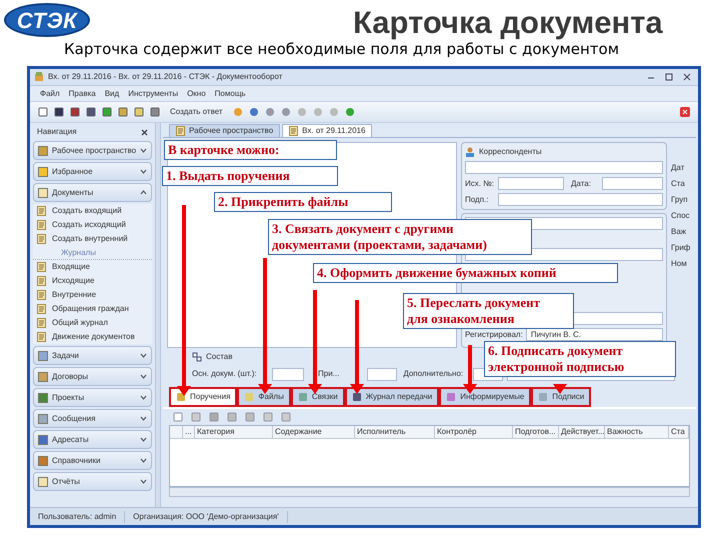  What do you see at coordinates (206, 516) in the screenshot?
I see `status-text: Организация: ООО 'Демо-организация'` at bounding box center [206, 516].